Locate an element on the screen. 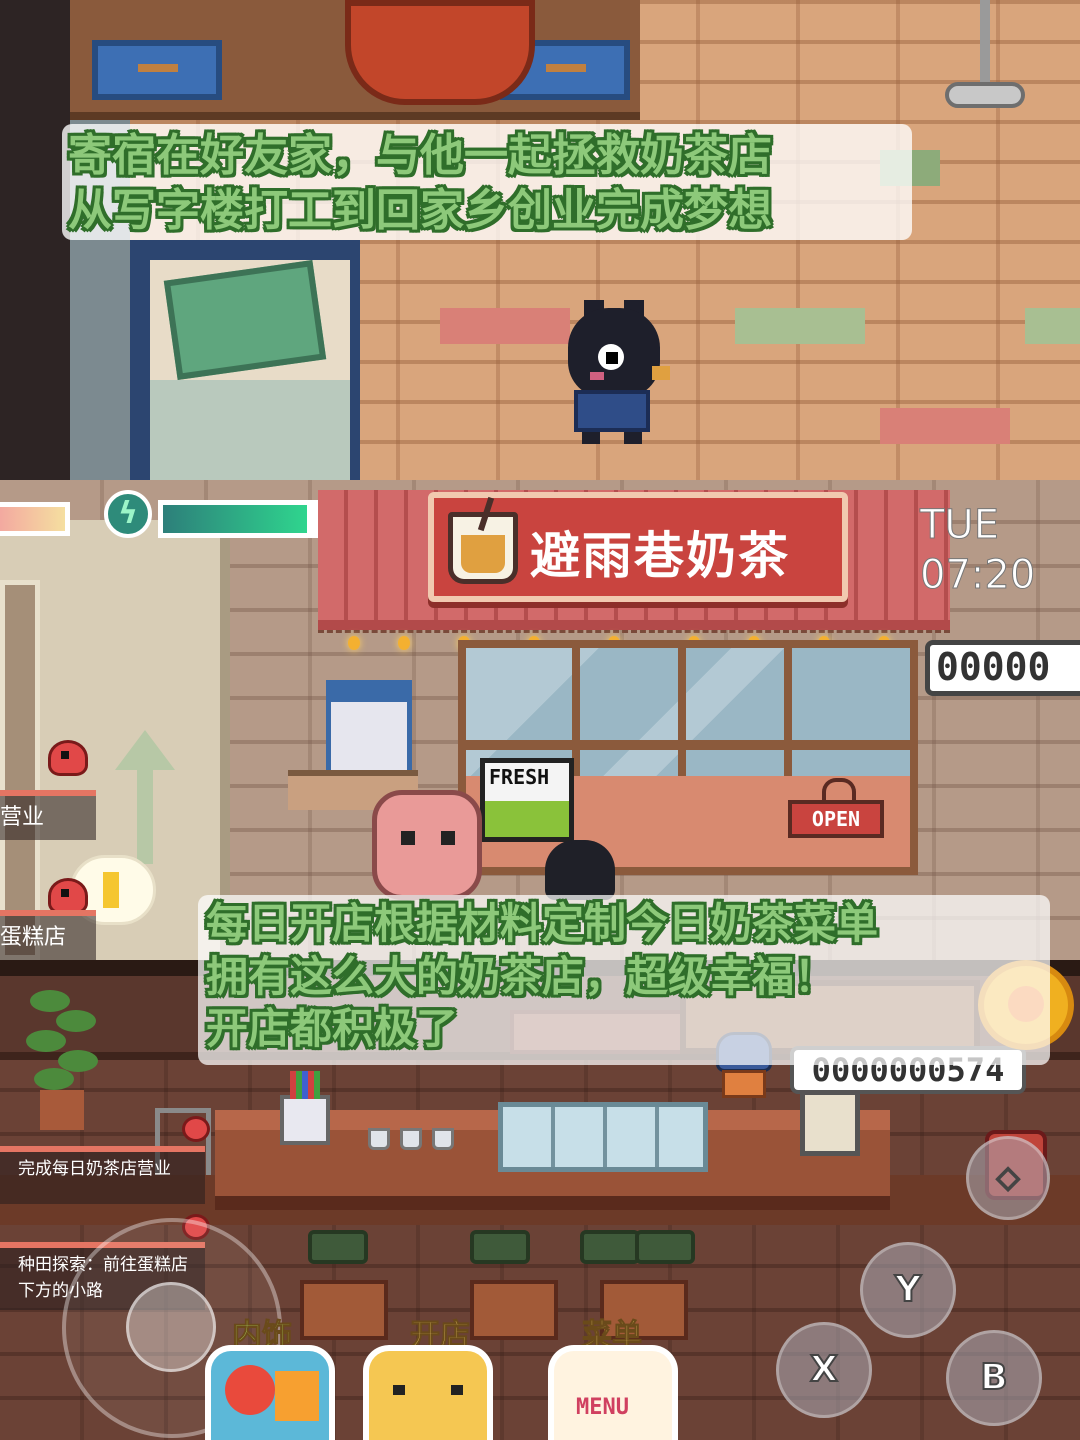 The image size is (1080, 1440). quest-panel: 营业 is located at coordinates (48, 815).